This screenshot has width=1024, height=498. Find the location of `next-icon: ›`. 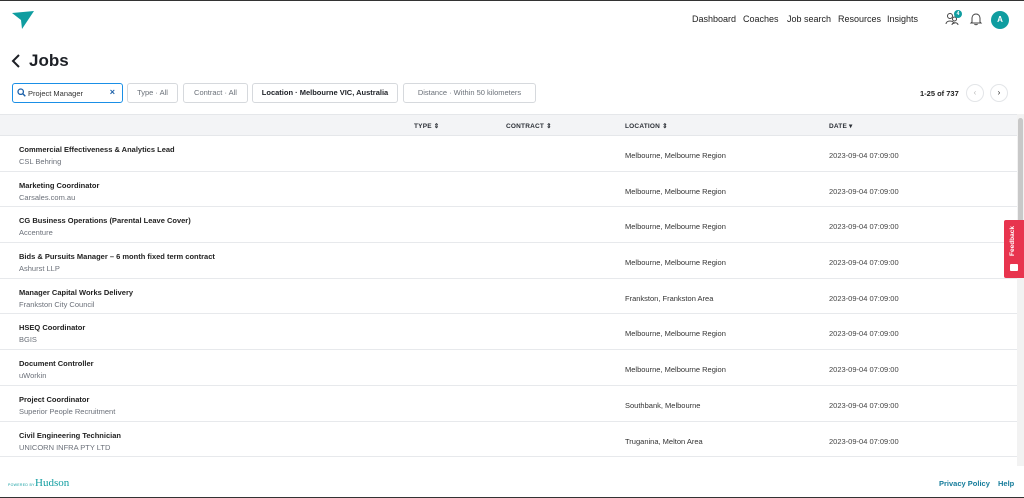

next-icon: › is located at coordinates (999, 93).